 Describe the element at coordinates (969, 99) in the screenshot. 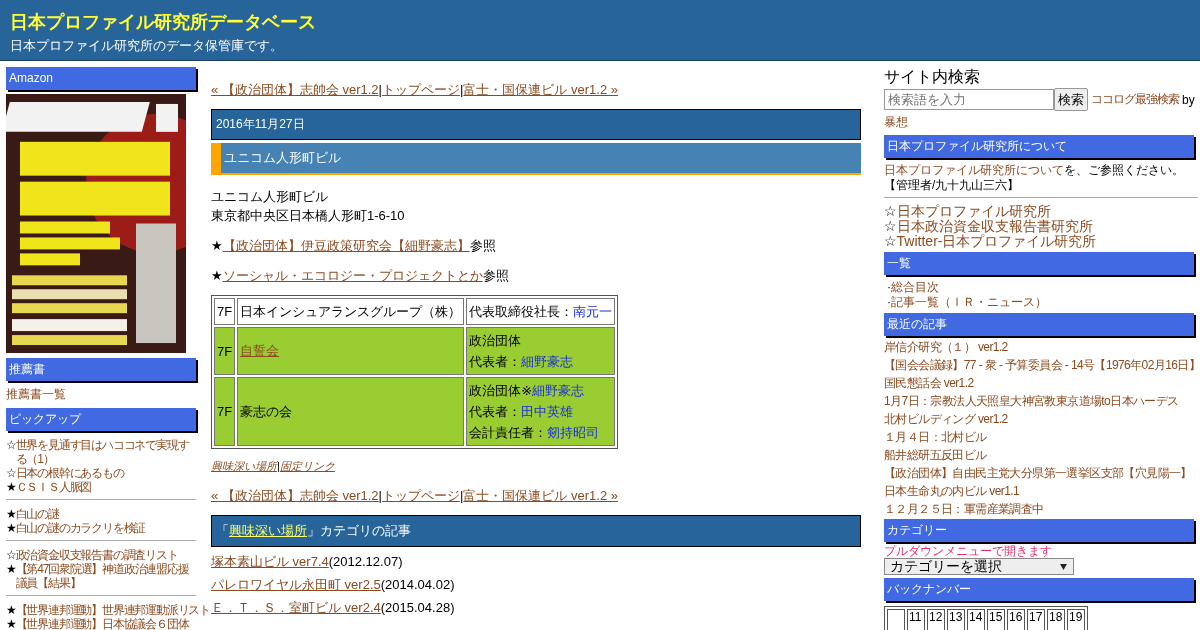

I see `search-field: 検索語を入力` at that location.